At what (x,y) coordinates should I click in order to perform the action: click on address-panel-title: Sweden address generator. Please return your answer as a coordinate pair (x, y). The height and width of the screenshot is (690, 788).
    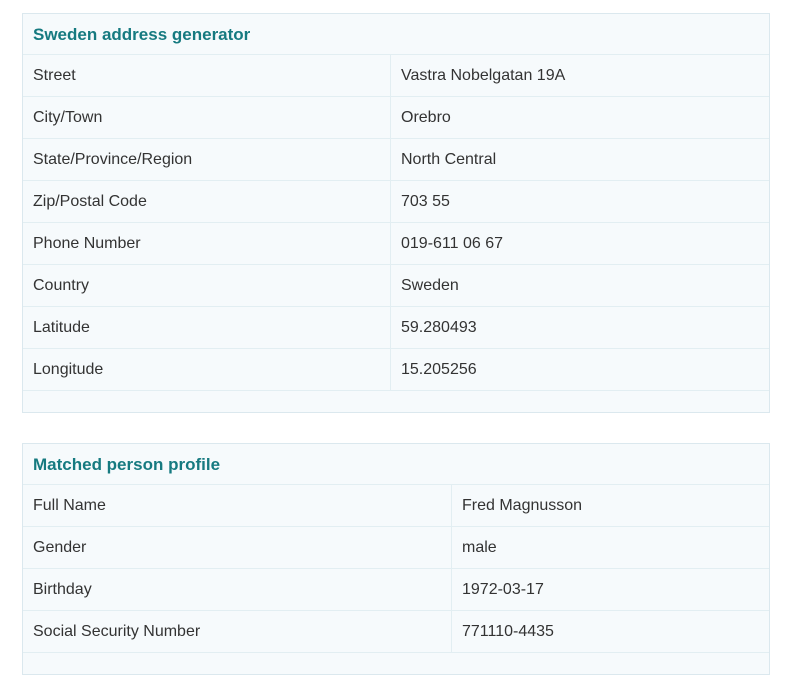
    Looking at the image, I should click on (396, 34).